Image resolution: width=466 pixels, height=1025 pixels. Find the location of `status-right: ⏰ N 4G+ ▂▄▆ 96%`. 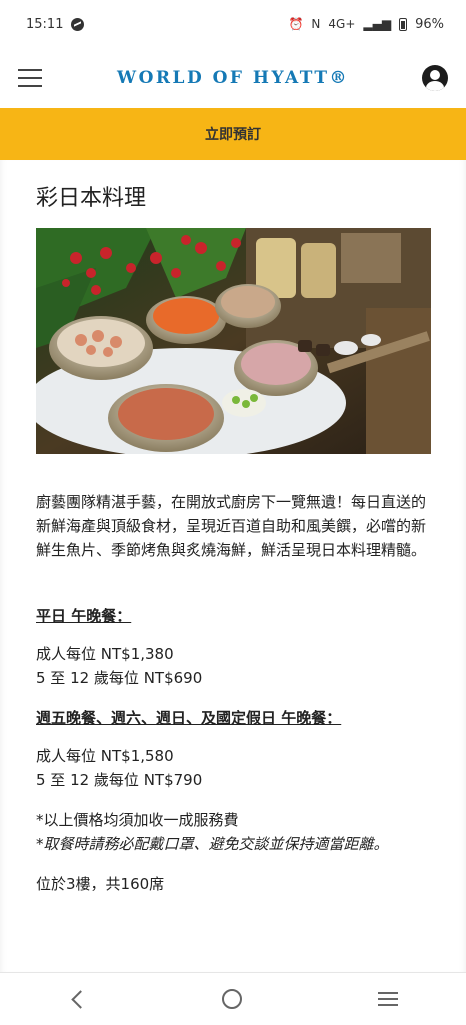

status-right: ⏰ N 4G+ ▂▄▆ 96% is located at coordinates (366, 24).